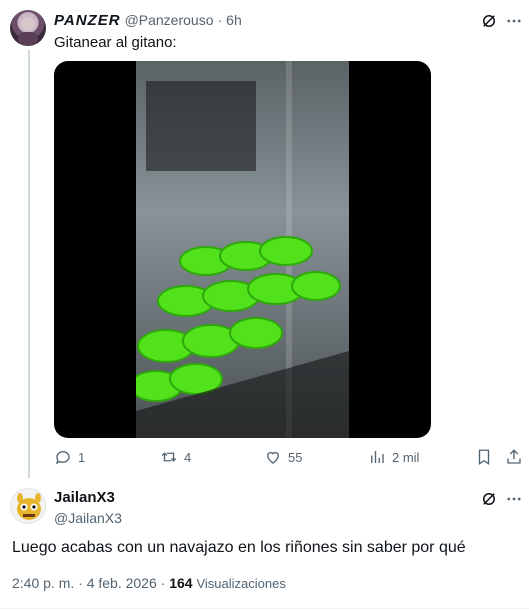 The width and height of the screenshot is (529, 612). I want to click on bookmark-icon, so click(484, 457).